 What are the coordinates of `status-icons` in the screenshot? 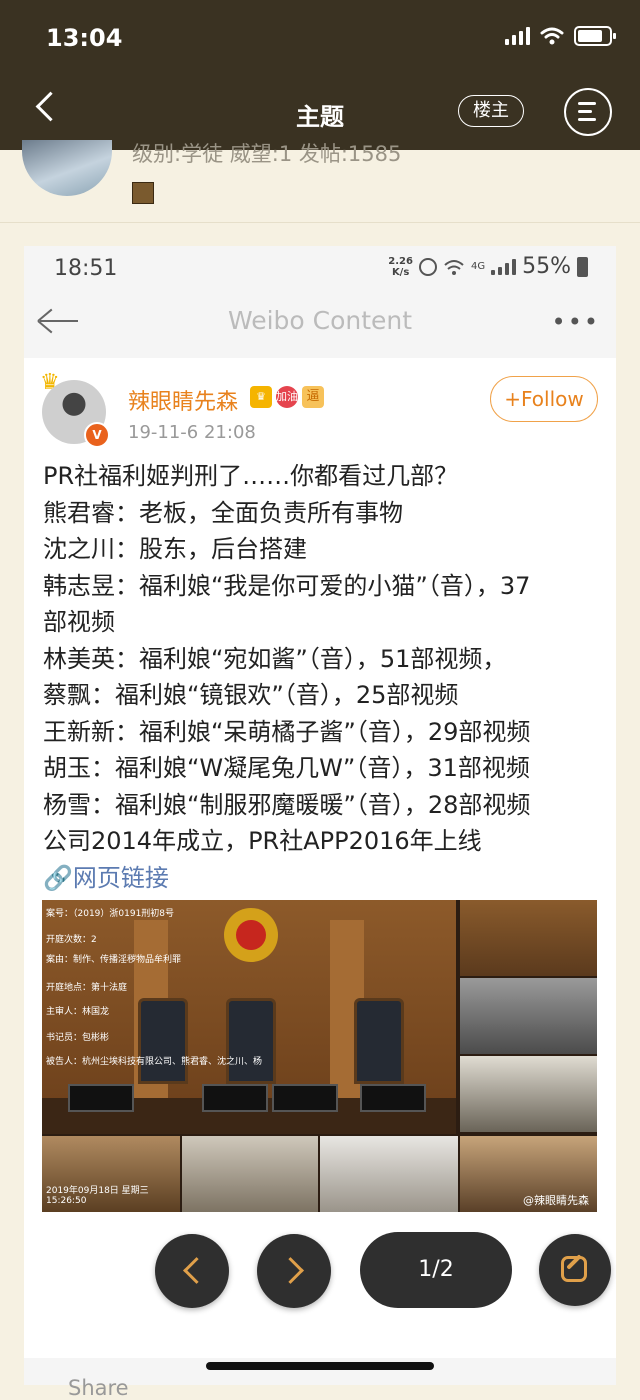 It's located at (560, 36).